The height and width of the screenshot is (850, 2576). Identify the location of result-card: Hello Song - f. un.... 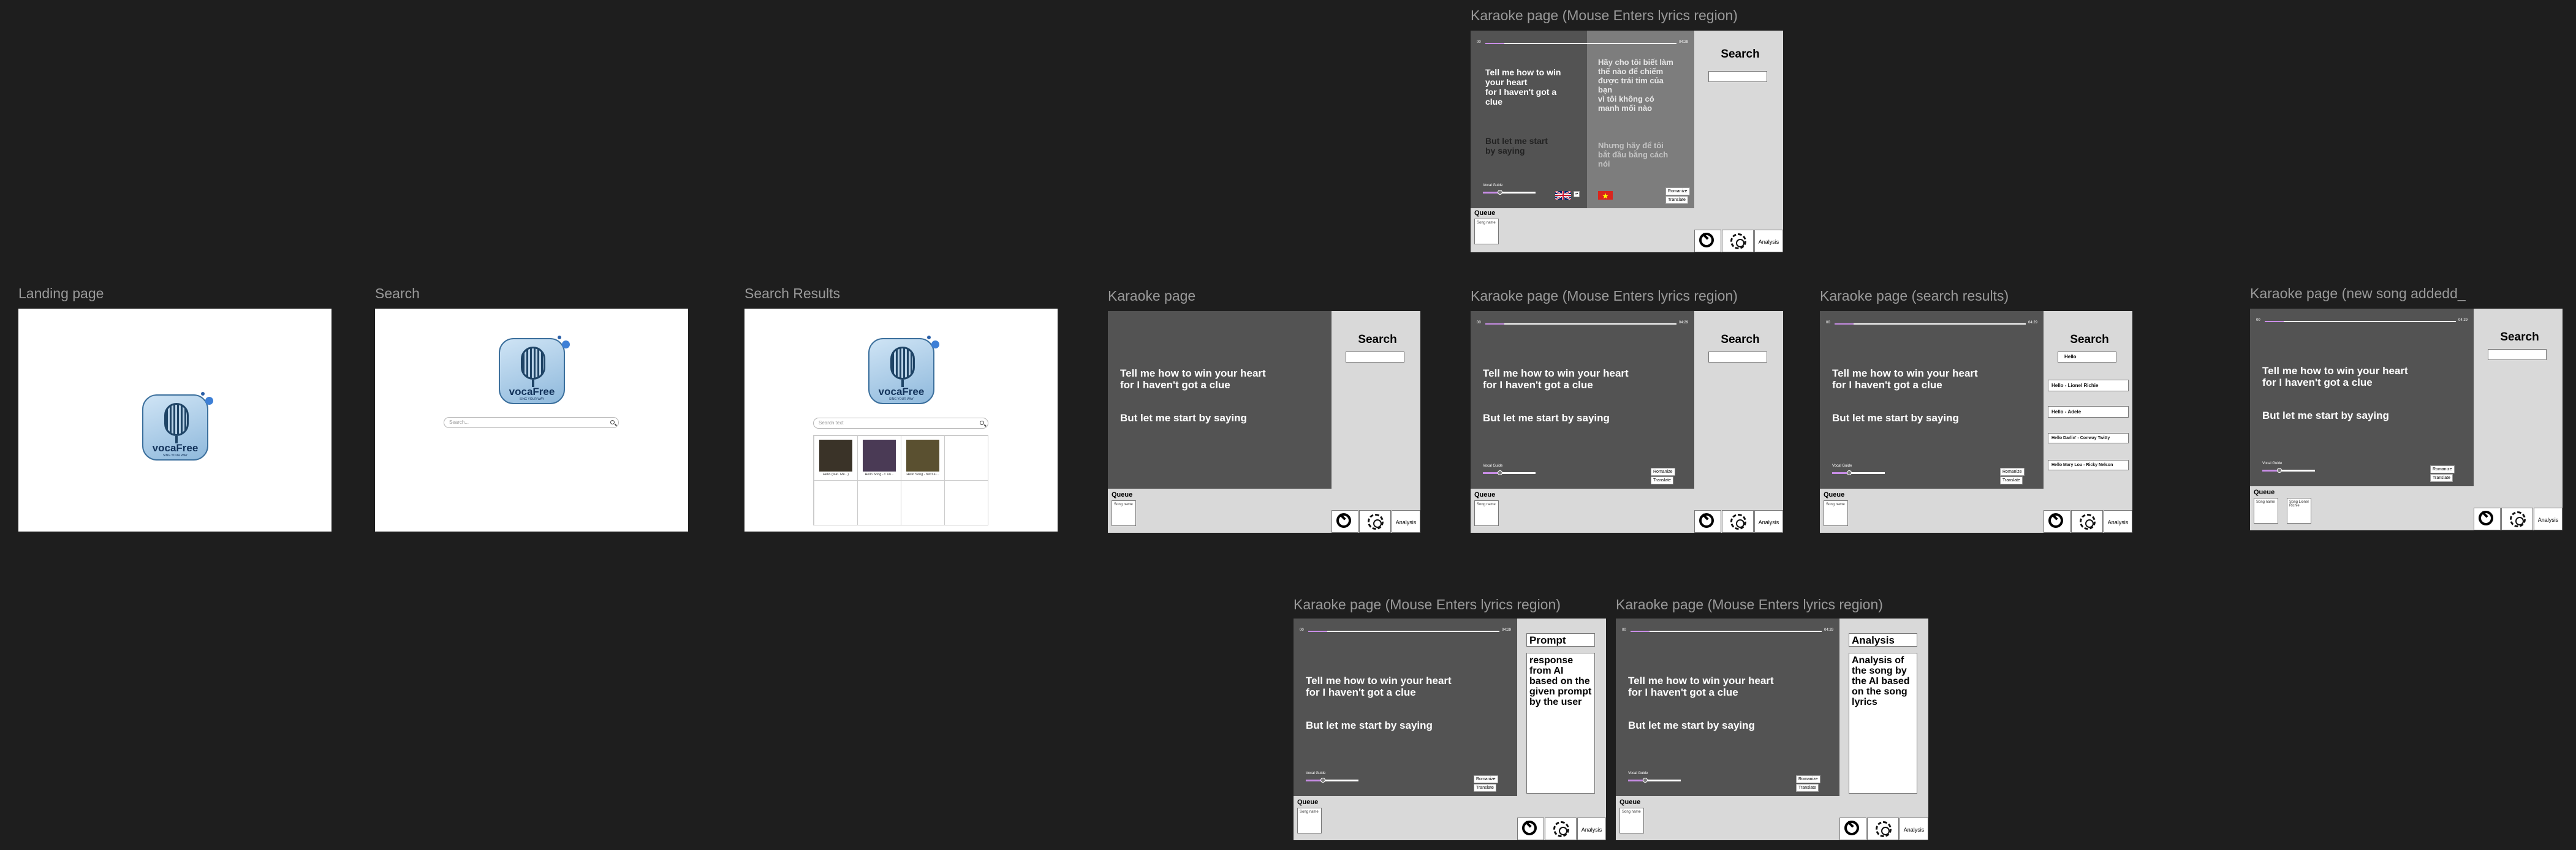
(879, 458).